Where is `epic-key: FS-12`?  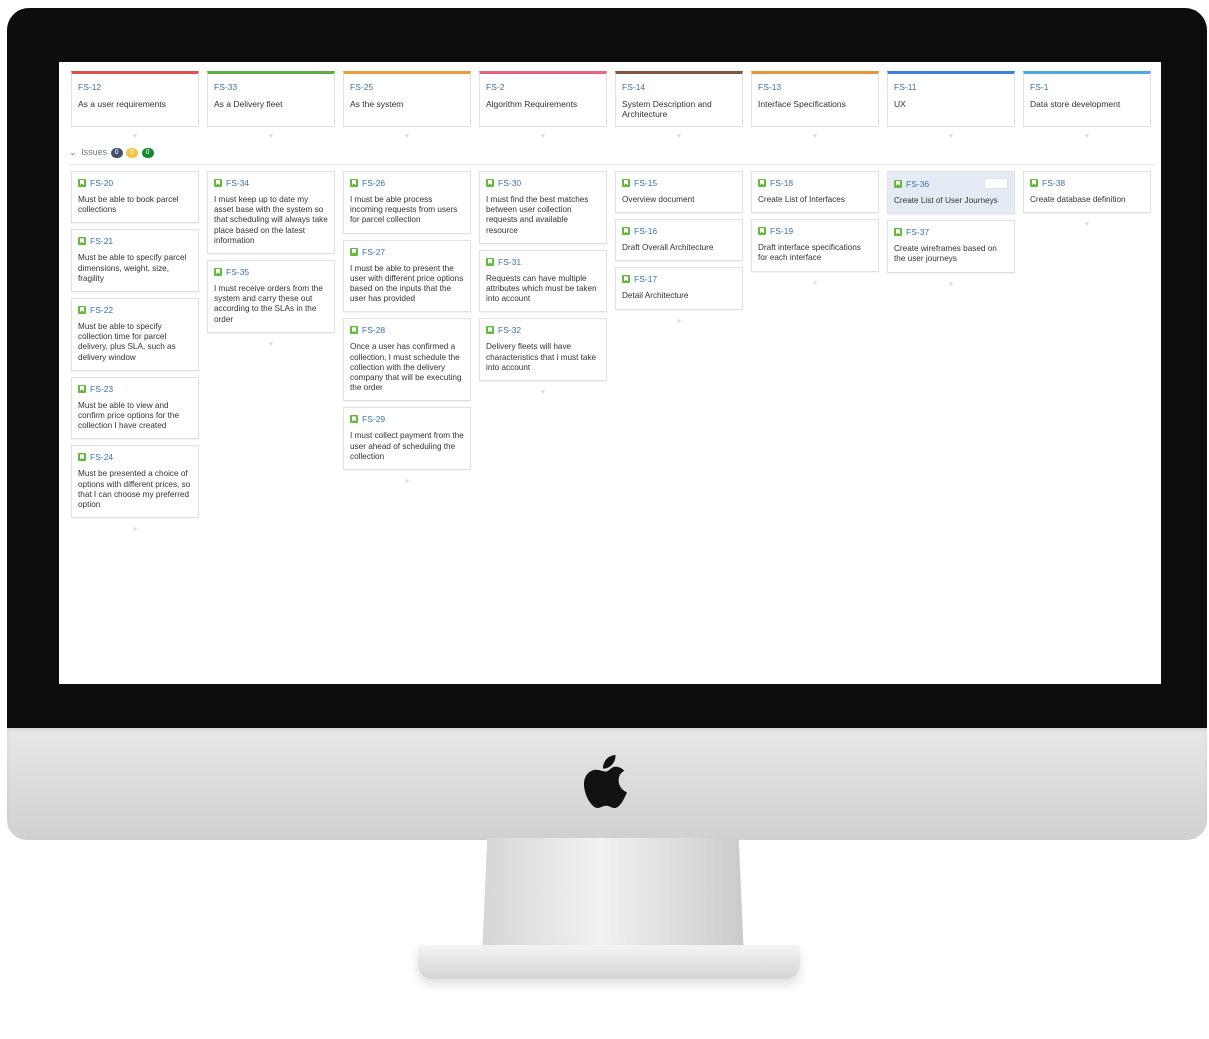 epic-key: FS-12 is located at coordinates (135, 87).